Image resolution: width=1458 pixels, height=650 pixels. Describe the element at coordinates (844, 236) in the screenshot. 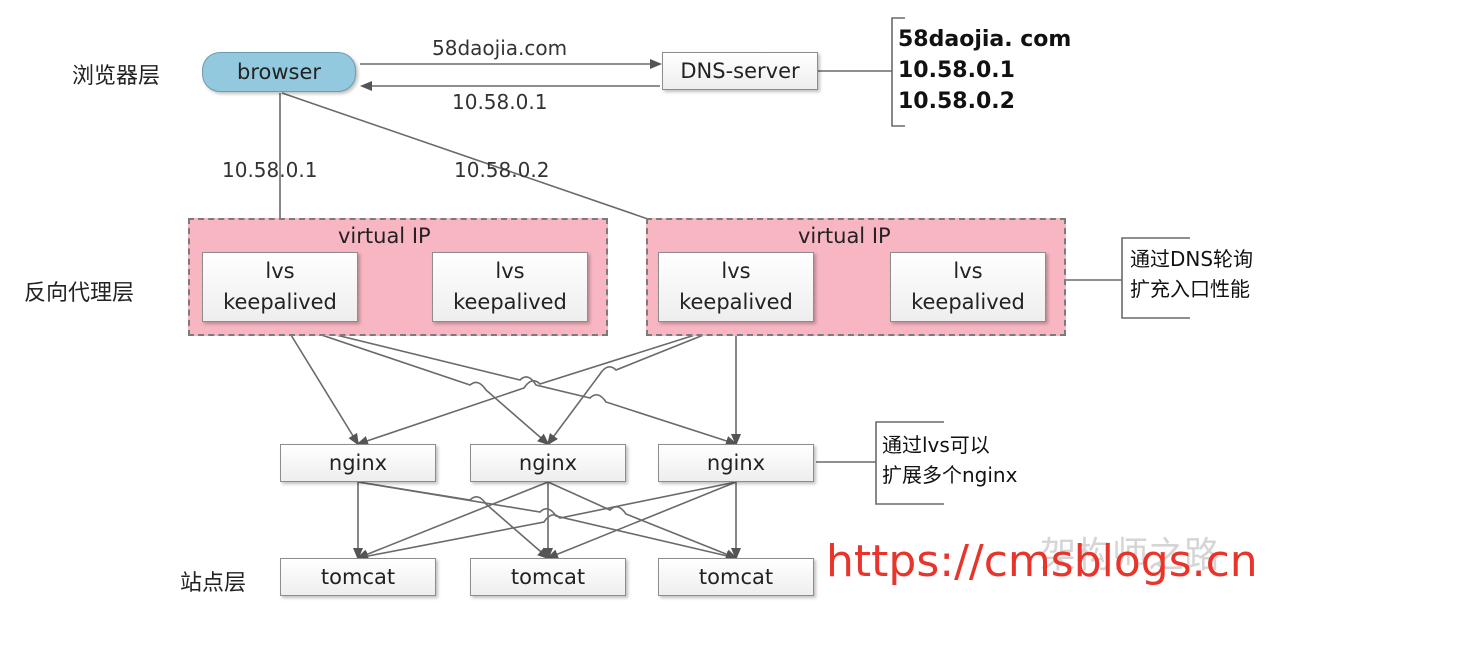

I see `vip-group-2-label: virtual IP` at that location.